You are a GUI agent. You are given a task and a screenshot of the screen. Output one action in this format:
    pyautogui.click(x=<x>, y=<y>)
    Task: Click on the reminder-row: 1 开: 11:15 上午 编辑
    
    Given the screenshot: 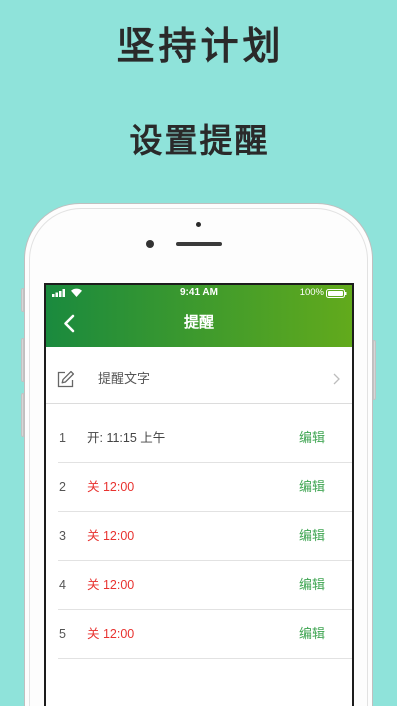 What is the action you would take?
    pyautogui.click(x=205, y=438)
    